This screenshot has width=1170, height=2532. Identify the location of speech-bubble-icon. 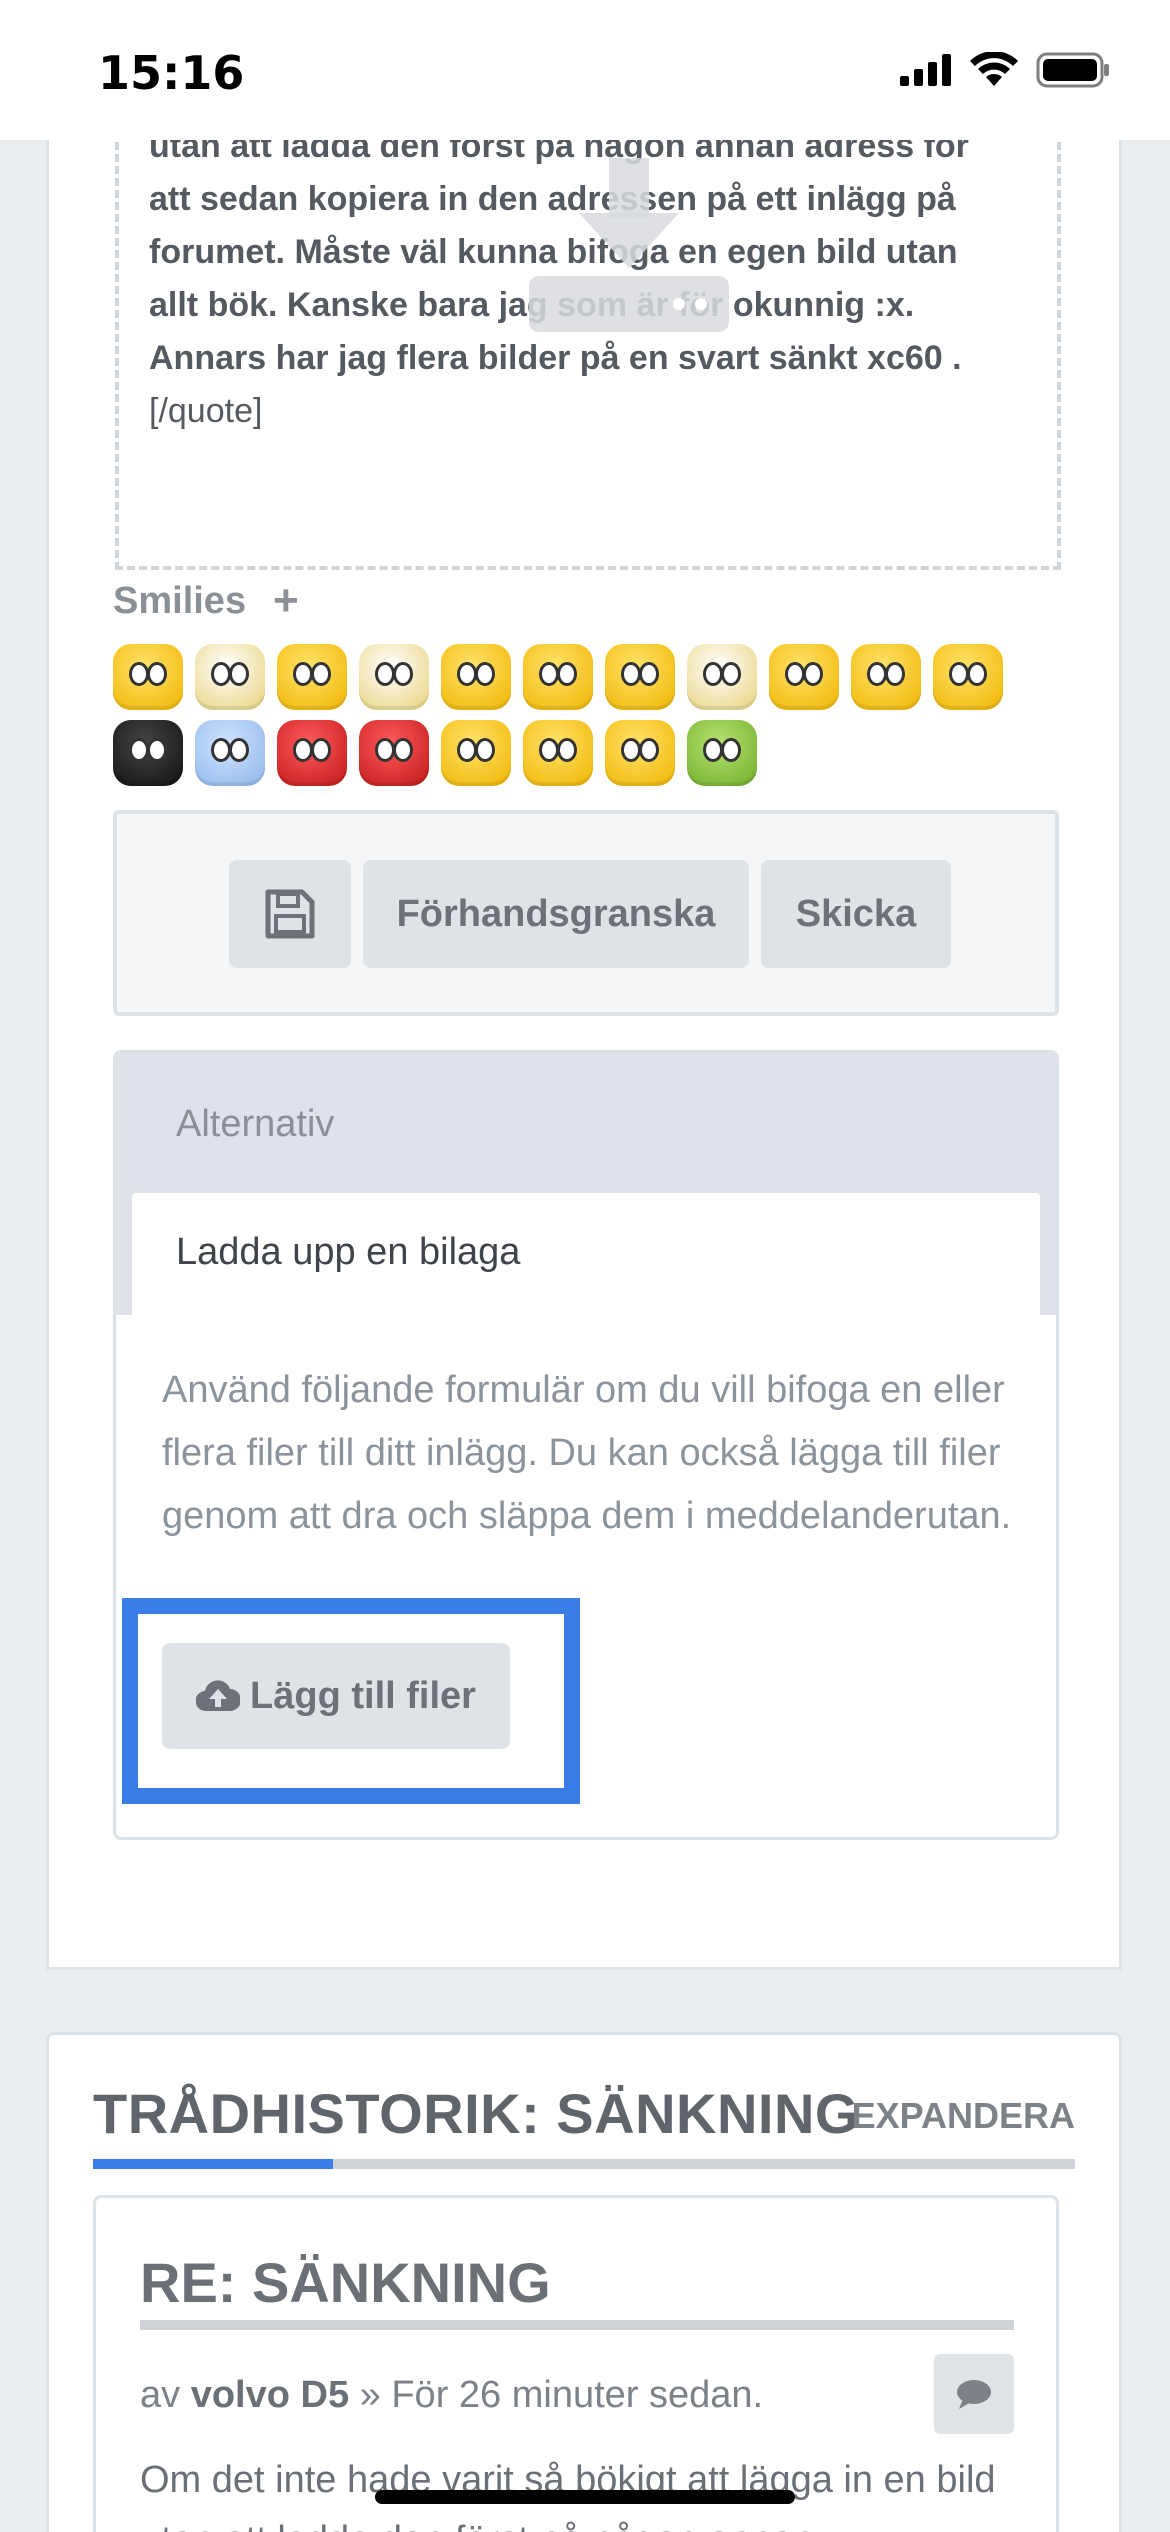
(974, 2394).